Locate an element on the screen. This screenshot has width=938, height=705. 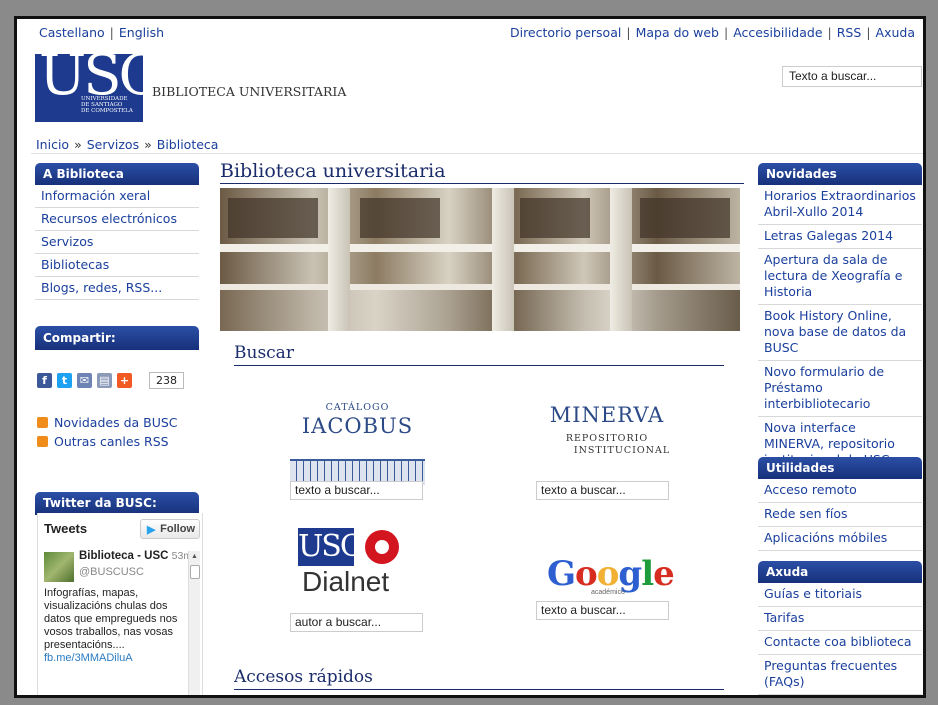
google-scholar-logo: Google académico is located at coordinates (611, 576).